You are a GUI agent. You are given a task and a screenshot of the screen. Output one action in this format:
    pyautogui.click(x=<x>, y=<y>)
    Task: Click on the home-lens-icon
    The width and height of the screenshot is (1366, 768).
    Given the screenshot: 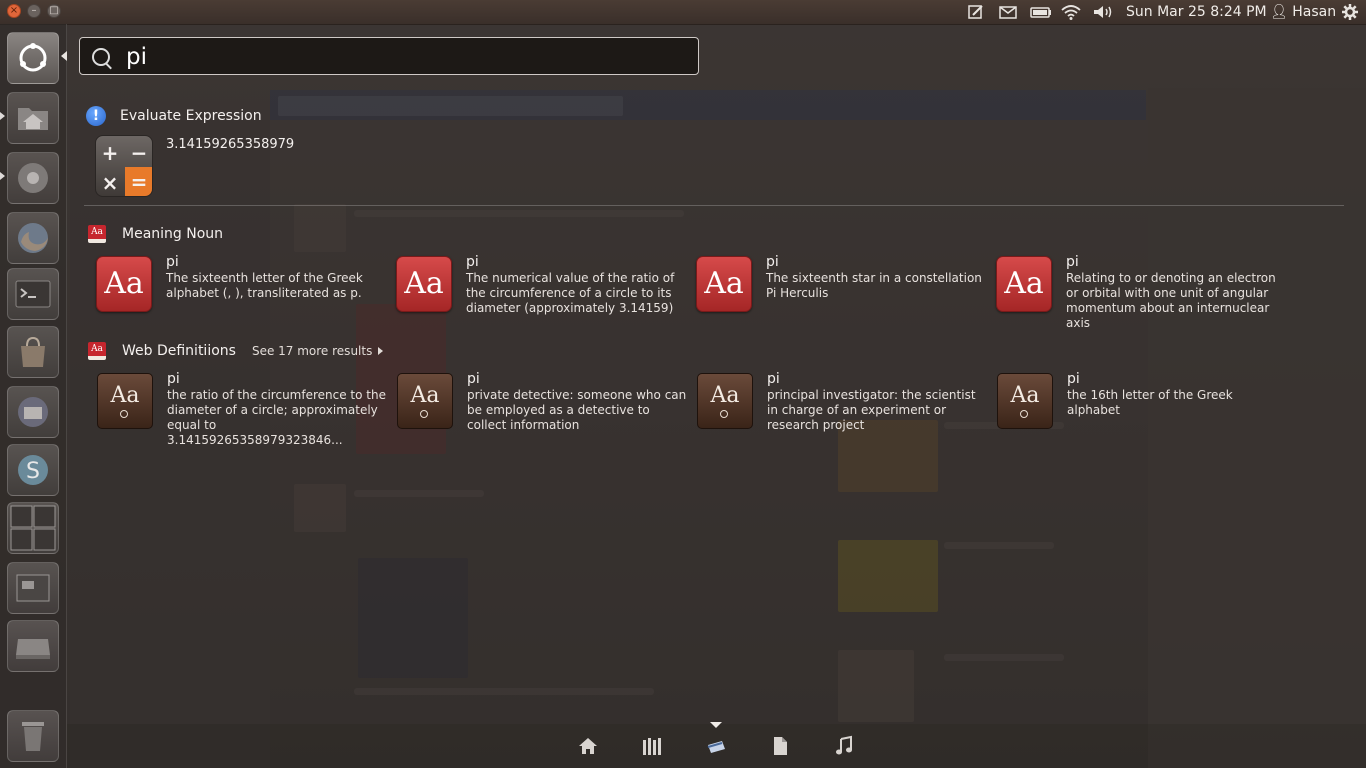 What is the action you would take?
    pyautogui.click(x=588, y=746)
    